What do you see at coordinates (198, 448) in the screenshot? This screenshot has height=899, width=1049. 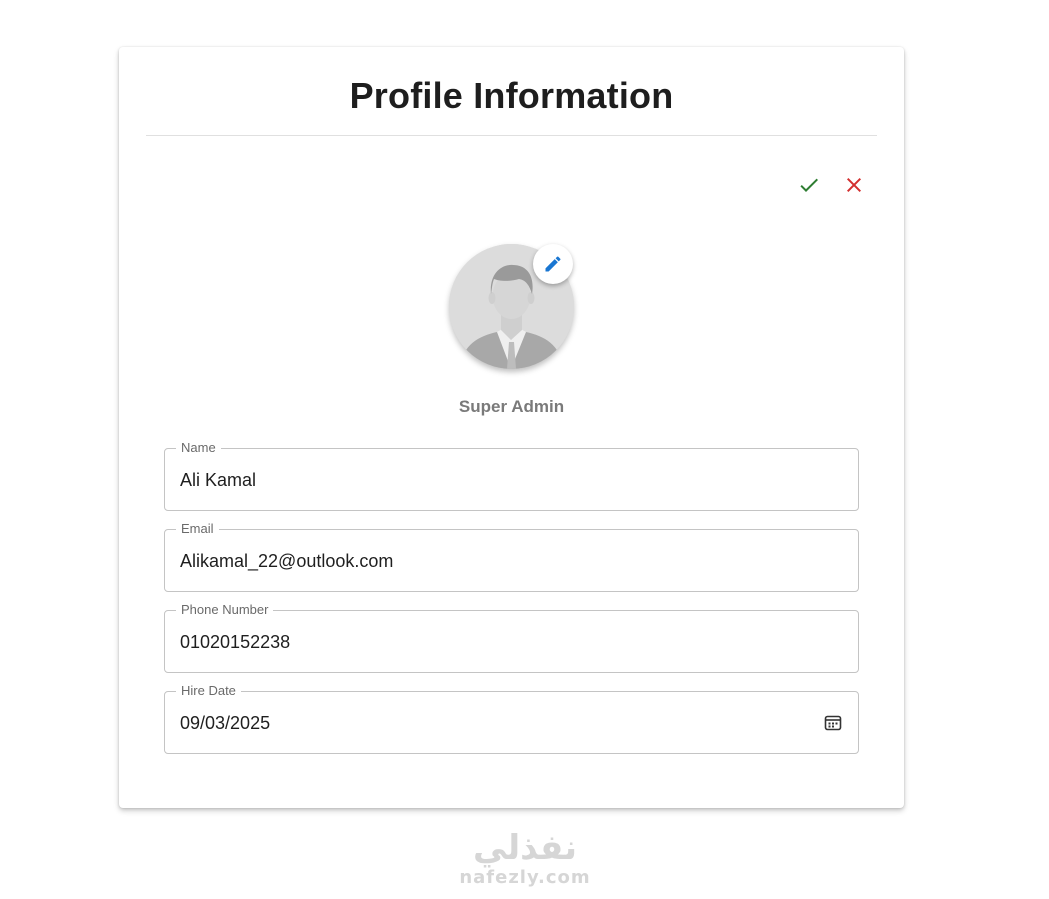 I see `name-label: Name` at bounding box center [198, 448].